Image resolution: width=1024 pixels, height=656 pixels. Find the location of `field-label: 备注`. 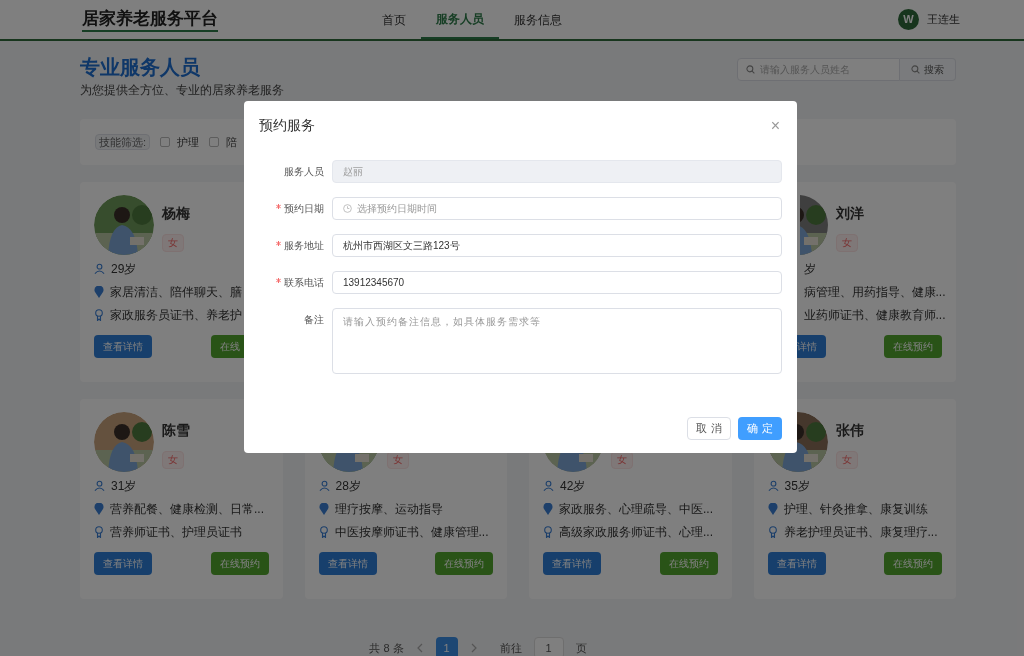

field-label: 备注 is located at coordinates (314, 320).